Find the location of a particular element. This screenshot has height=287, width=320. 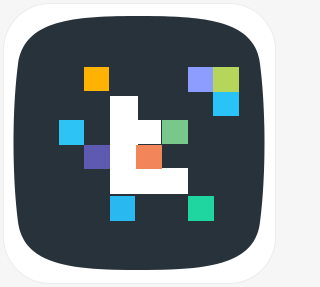

coral-pixel is located at coordinates (149, 157).